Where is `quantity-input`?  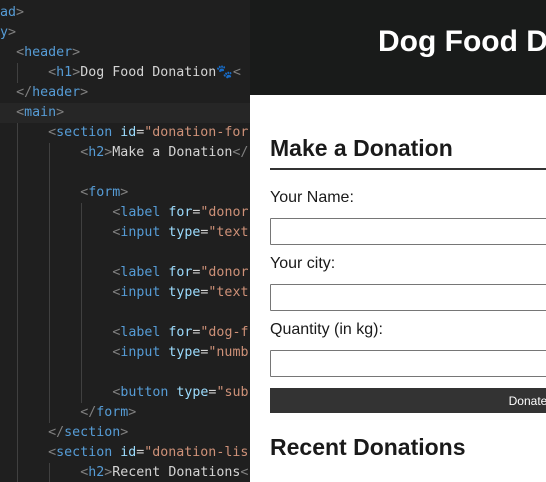
quantity-input is located at coordinates (408, 363).